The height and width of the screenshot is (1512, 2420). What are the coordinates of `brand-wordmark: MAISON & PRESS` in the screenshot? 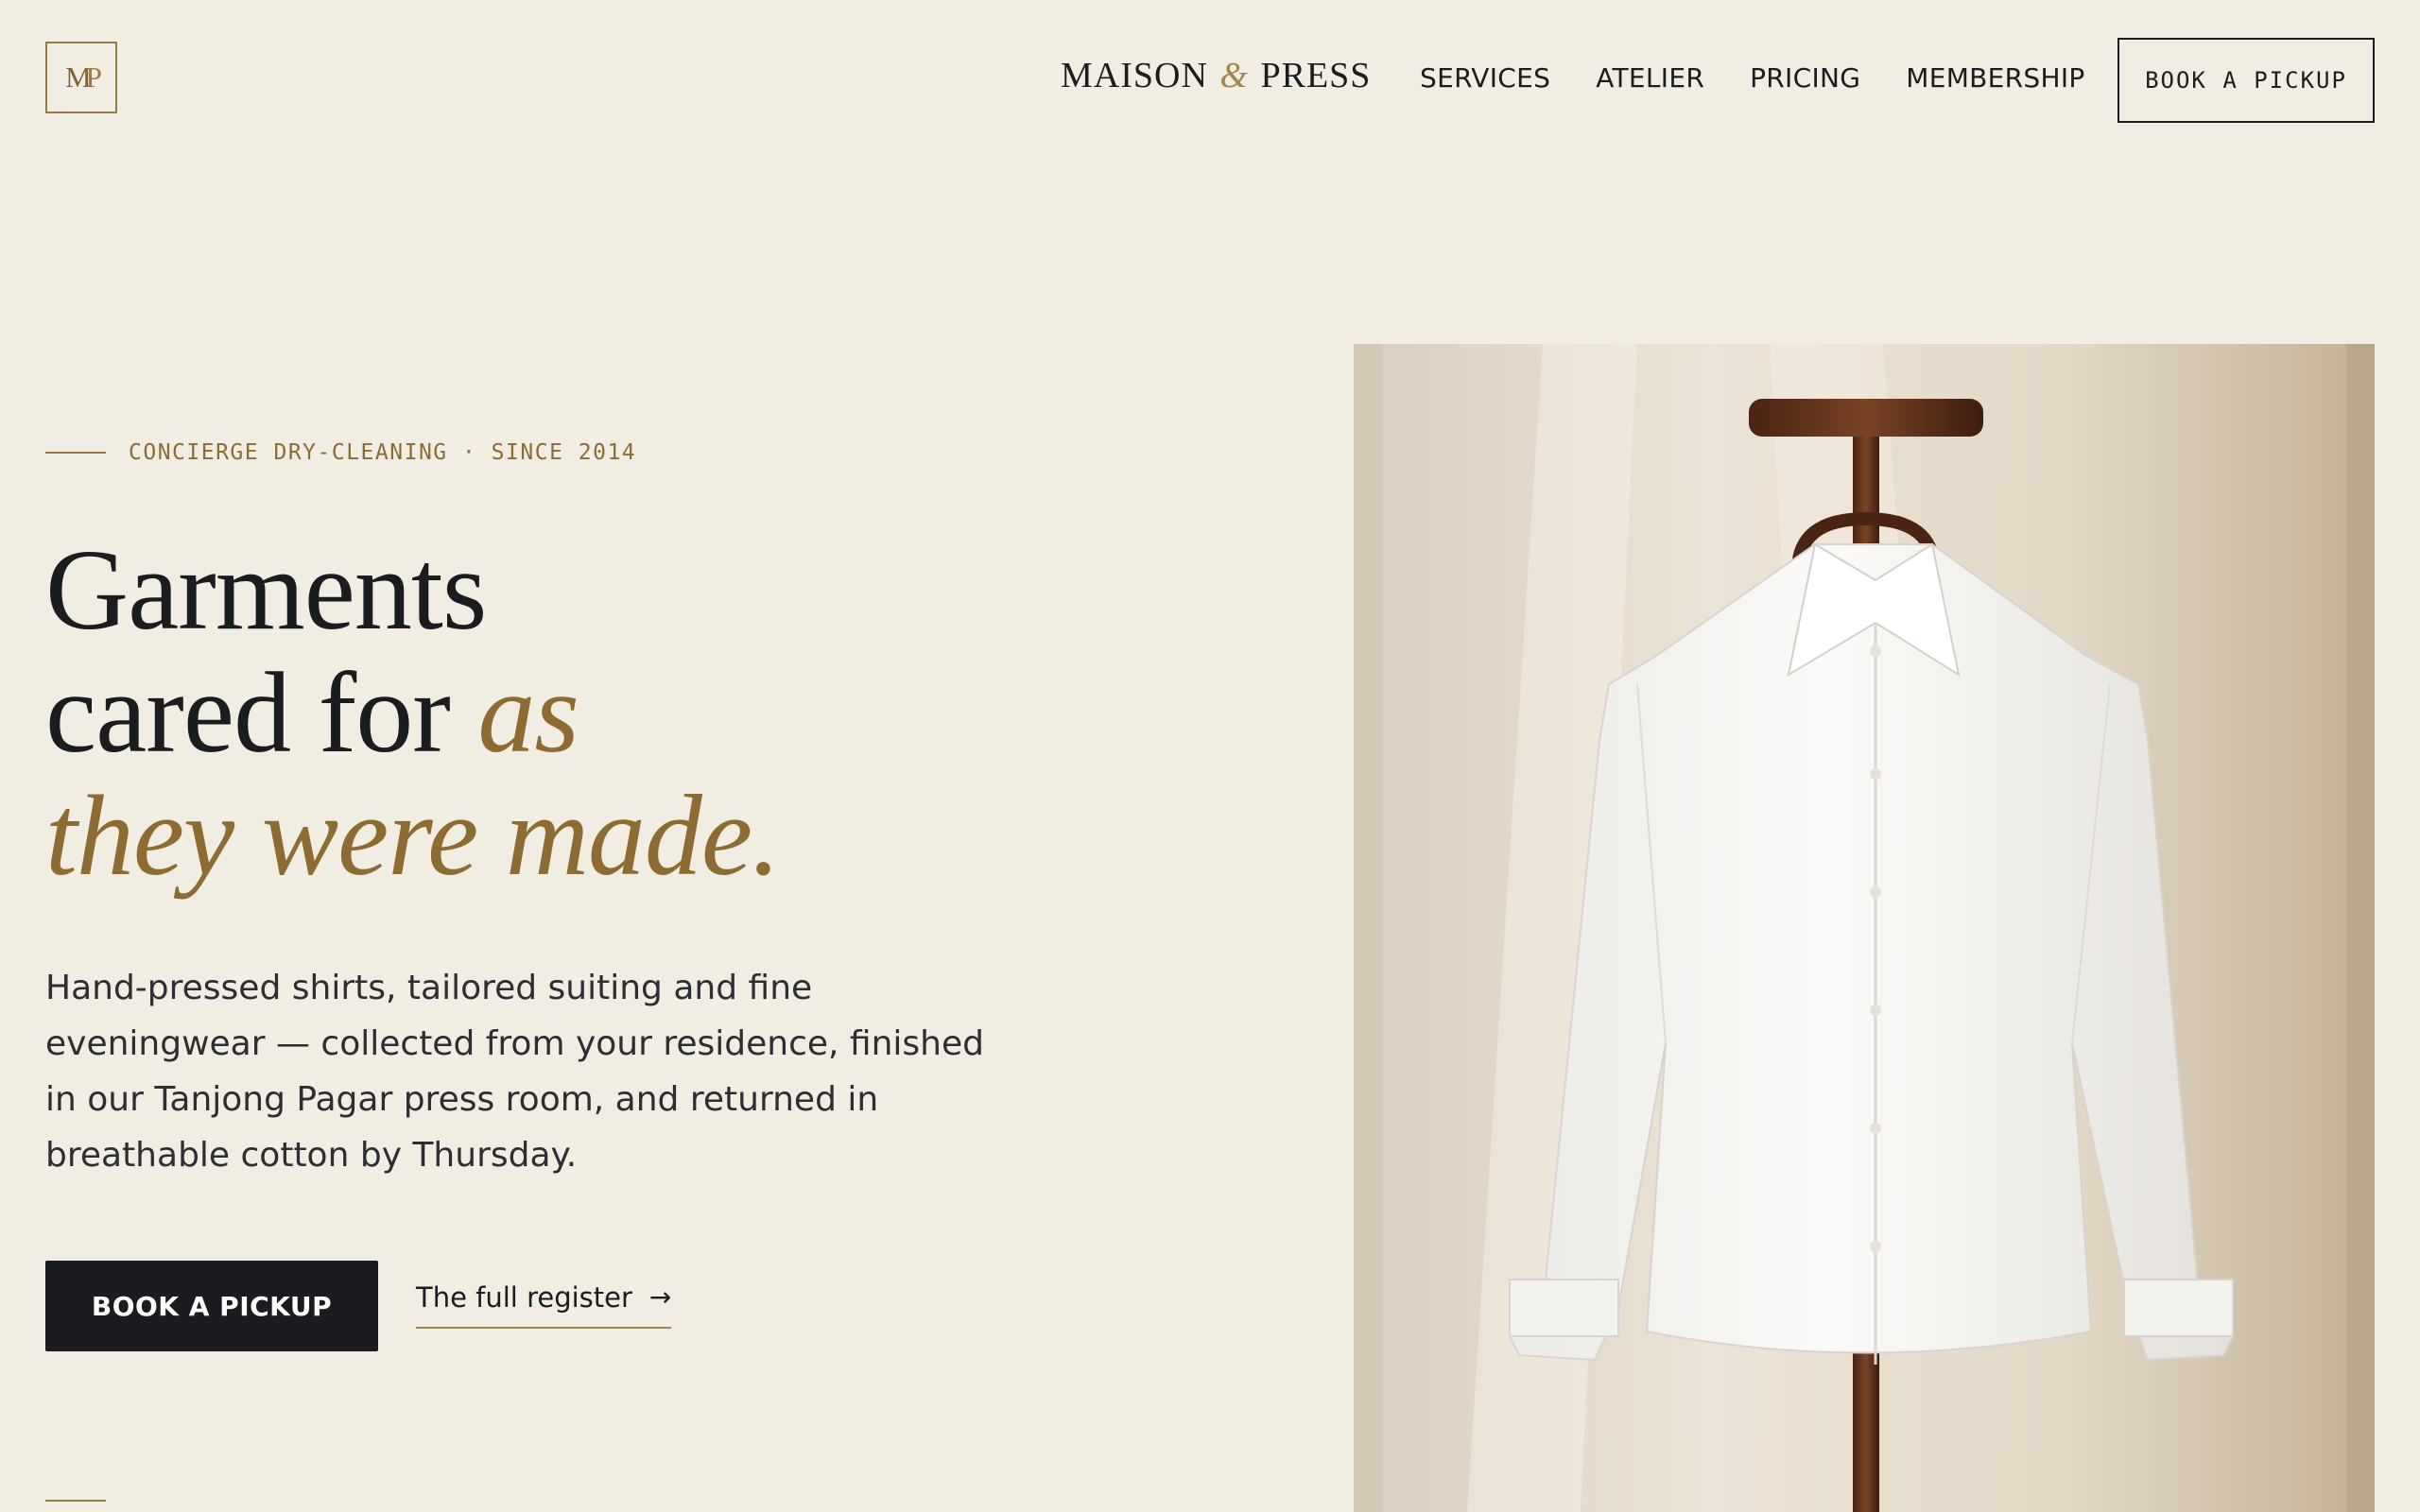 It's located at (1216, 78).